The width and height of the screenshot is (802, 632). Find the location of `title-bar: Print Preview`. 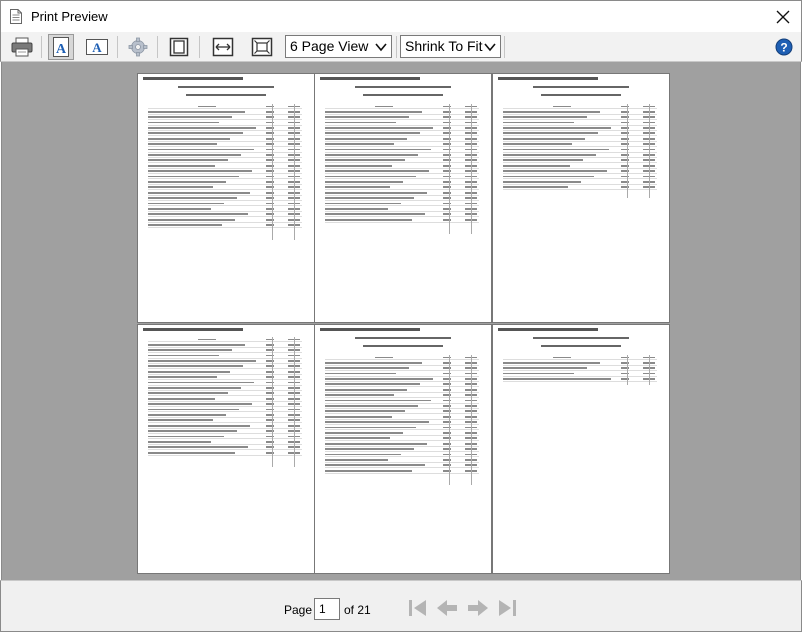

title-bar: Print Preview is located at coordinates (401, 16).